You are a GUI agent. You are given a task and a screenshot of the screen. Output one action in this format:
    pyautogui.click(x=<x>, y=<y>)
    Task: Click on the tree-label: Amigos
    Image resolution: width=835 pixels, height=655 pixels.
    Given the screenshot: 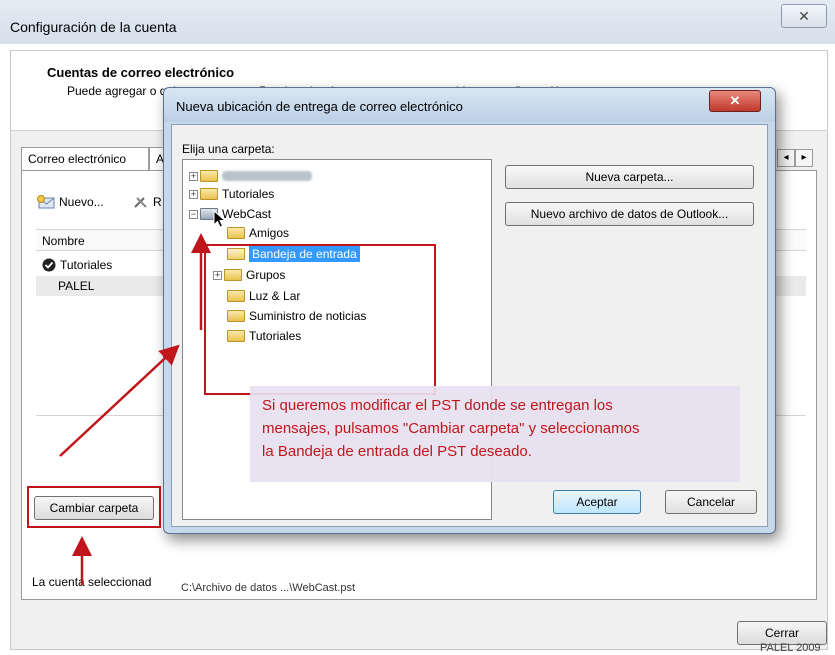 What is the action you would take?
    pyautogui.click(x=269, y=233)
    